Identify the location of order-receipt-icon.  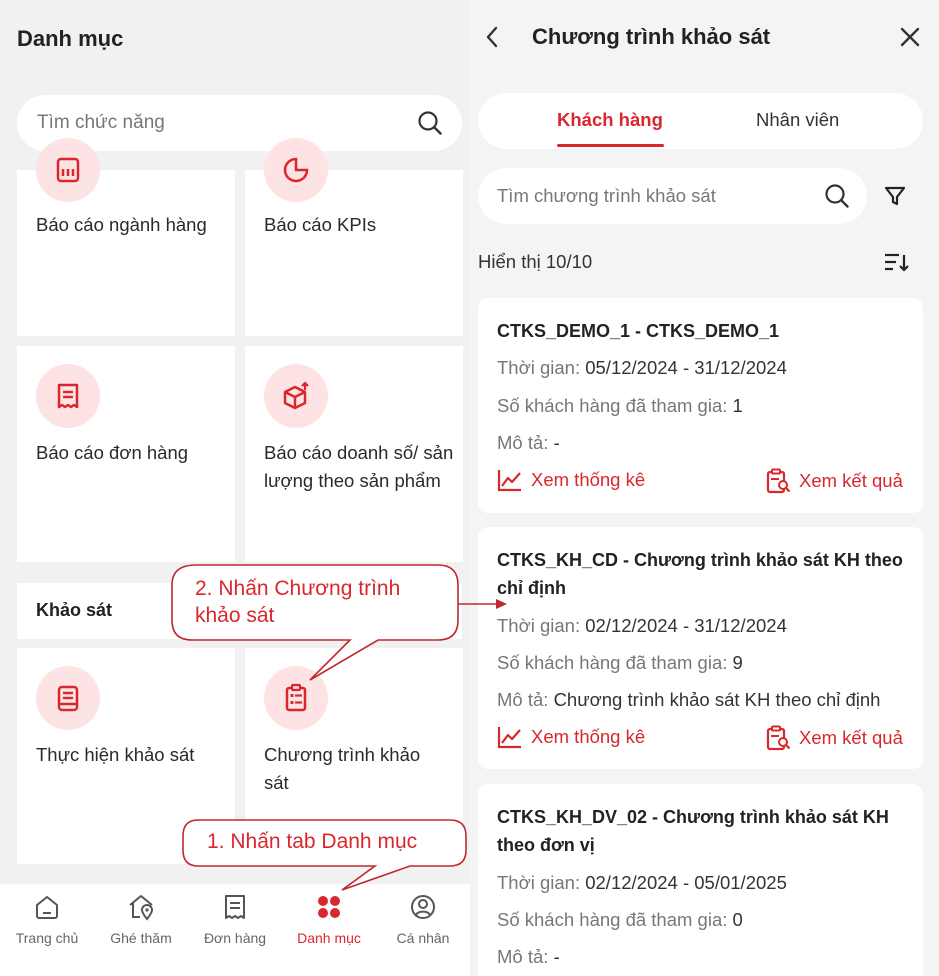
(235, 907).